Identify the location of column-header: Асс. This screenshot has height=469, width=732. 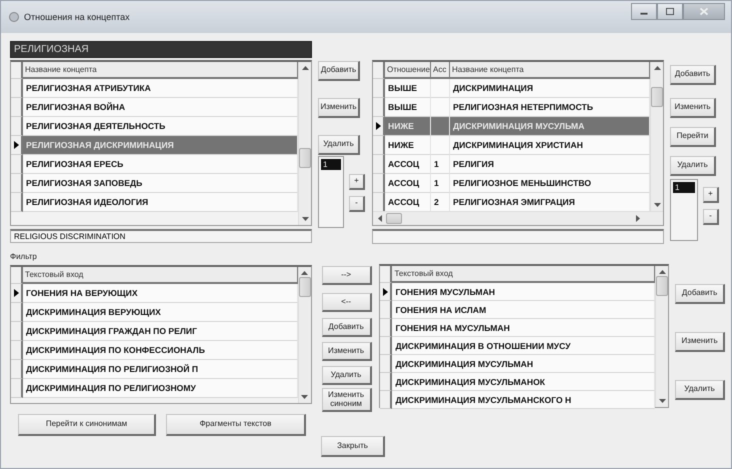
(440, 70).